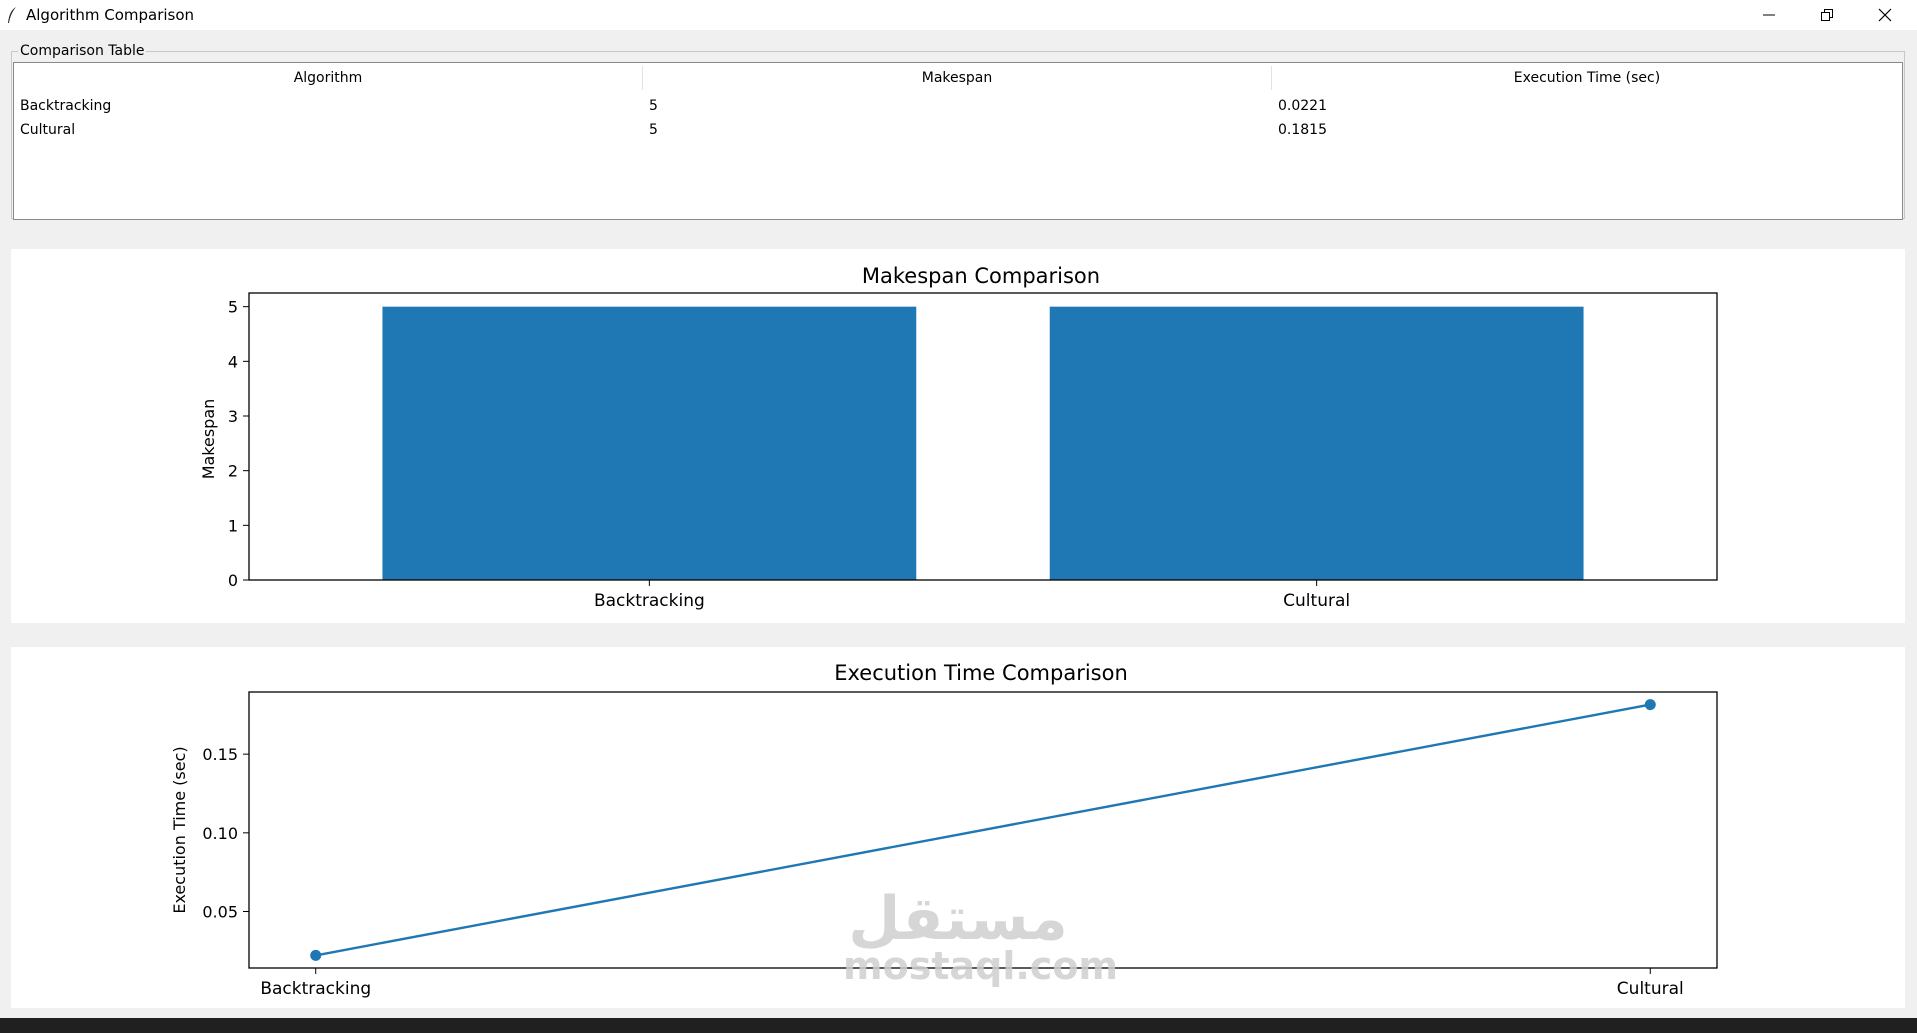 The image size is (1917, 1033). Describe the element at coordinates (233, 580) in the screenshot. I see `y-tick-label: 0` at that location.